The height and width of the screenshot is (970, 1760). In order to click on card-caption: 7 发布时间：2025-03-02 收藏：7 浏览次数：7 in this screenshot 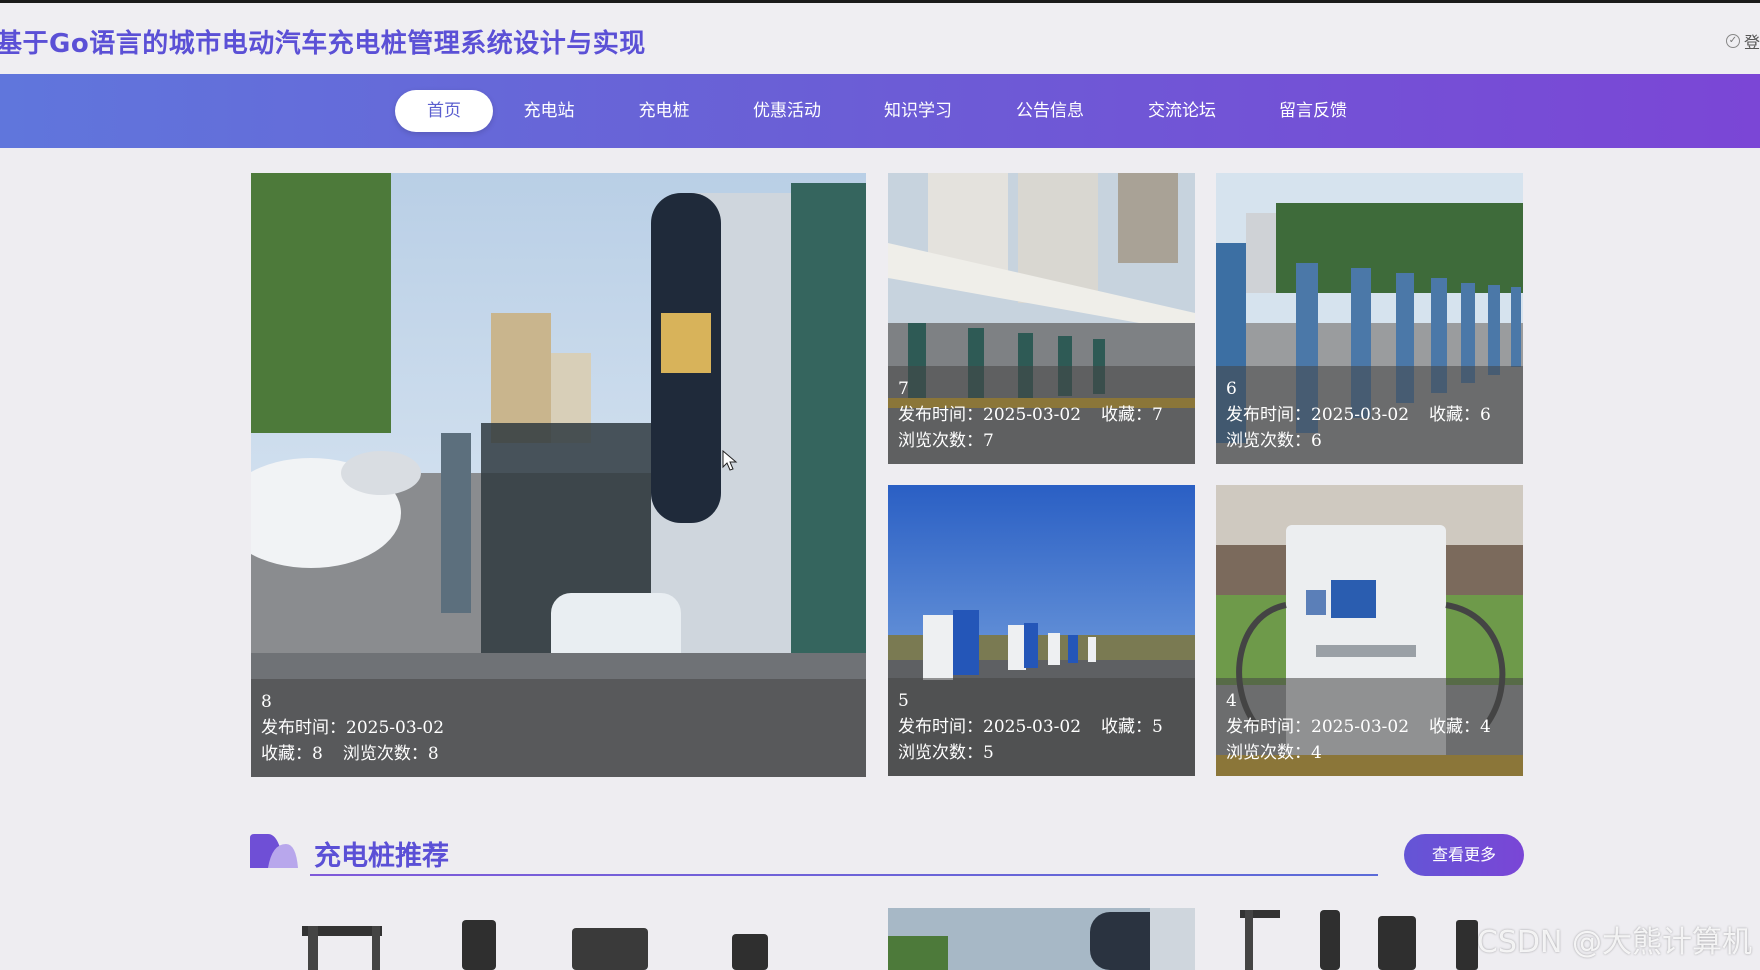, I will do `click(1041, 415)`.